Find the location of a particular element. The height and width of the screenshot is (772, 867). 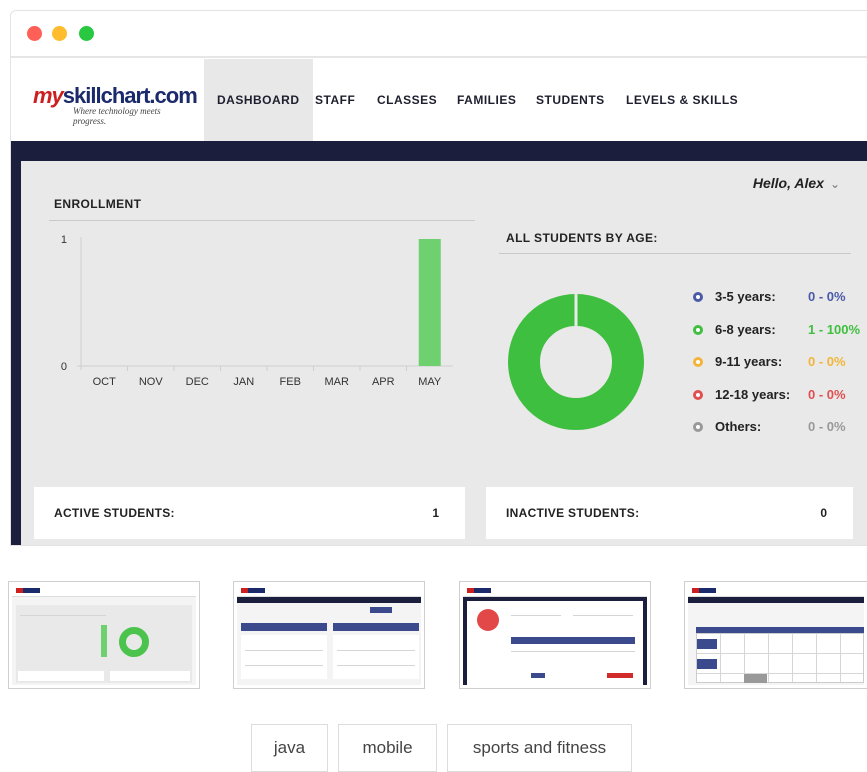

window-titlebar is located at coordinates (439, 34).